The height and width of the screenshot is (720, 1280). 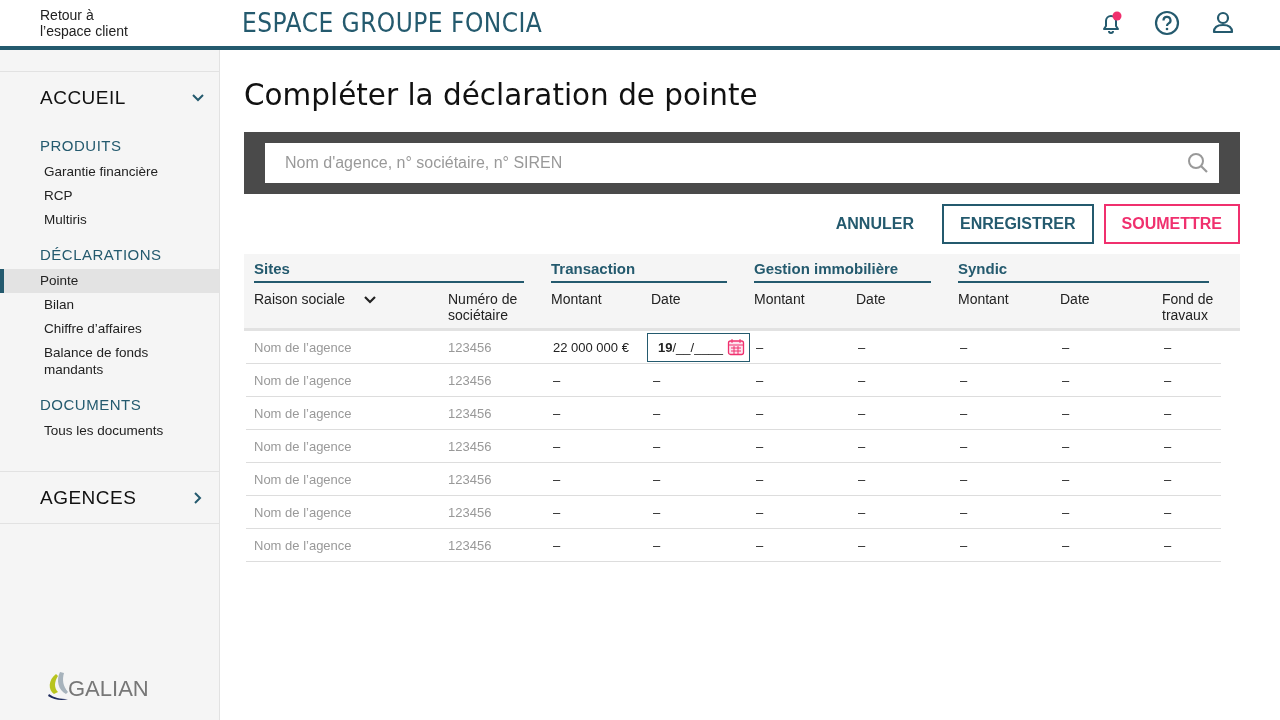 What do you see at coordinates (141, 23) in the screenshot?
I see `back-link: Retour à l’espace client` at bounding box center [141, 23].